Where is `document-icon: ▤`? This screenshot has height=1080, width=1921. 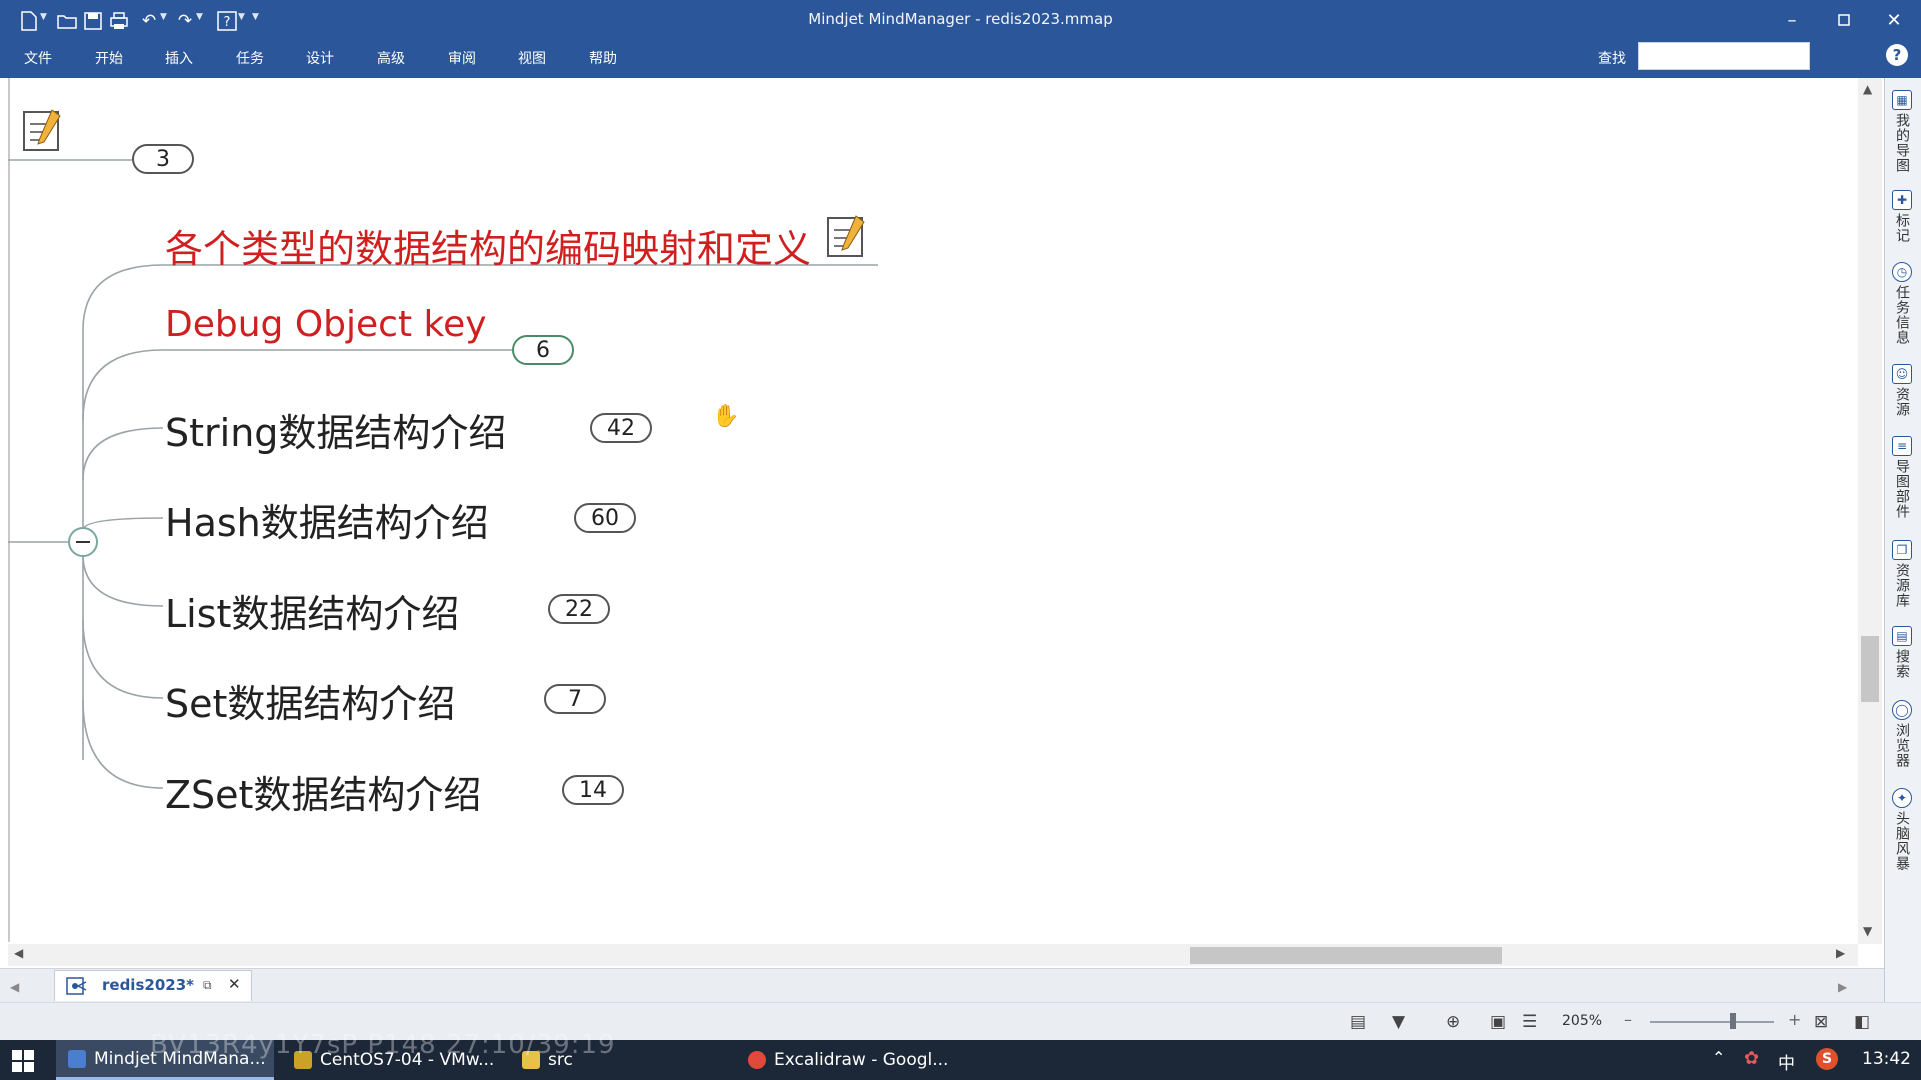
document-icon: ▤ is located at coordinates (1358, 1022).